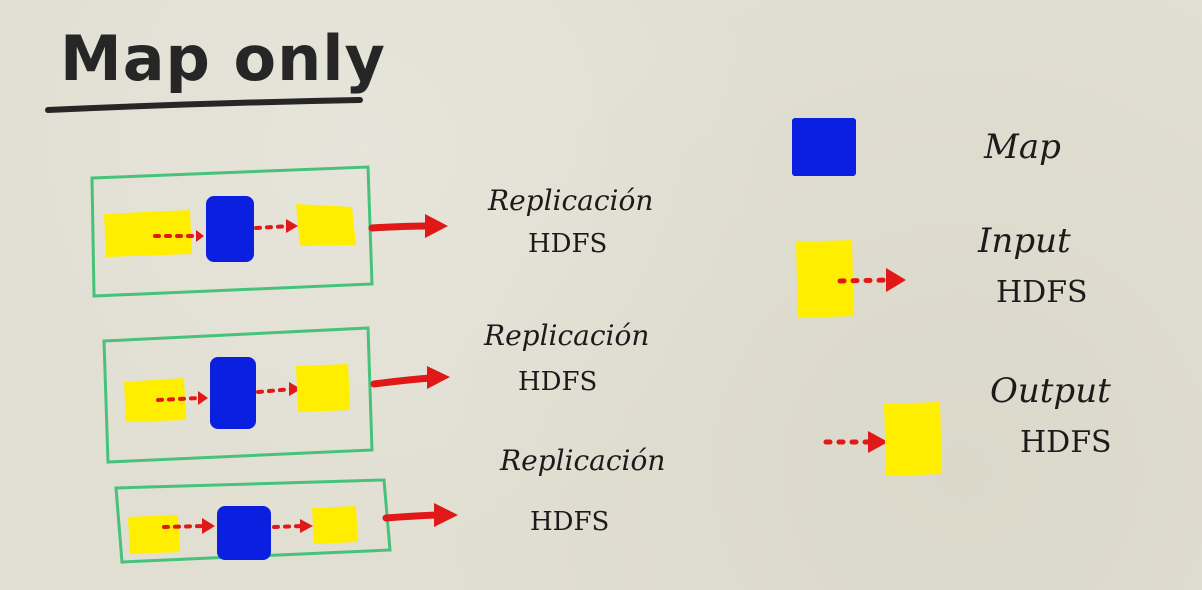 The height and width of the screenshot is (590, 1202). What do you see at coordinates (824, 147) in the screenshot?
I see `legend-map-swatch` at bounding box center [824, 147].